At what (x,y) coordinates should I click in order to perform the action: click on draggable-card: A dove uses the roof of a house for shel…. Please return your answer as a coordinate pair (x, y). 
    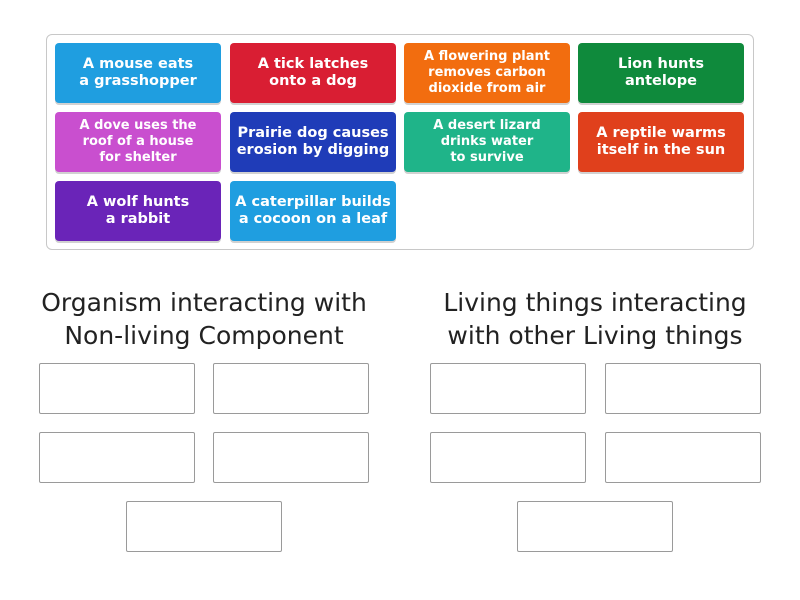
    Looking at the image, I should click on (138, 142).